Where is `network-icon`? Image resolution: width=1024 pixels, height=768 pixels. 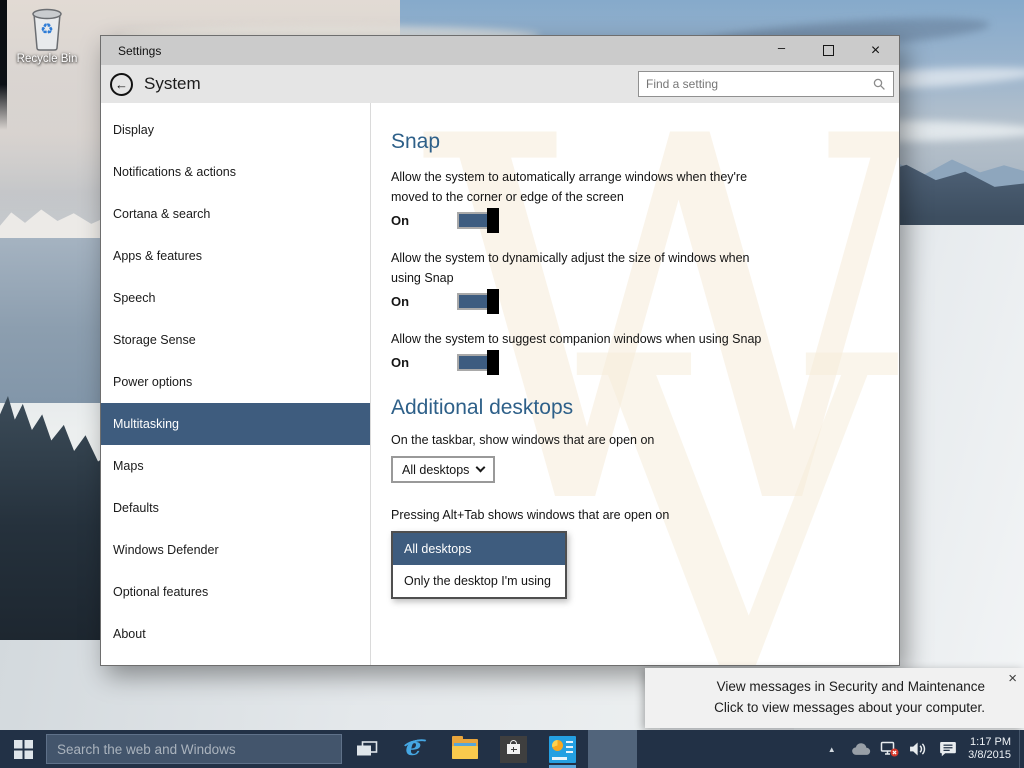 network-icon is located at coordinates (889, 749).